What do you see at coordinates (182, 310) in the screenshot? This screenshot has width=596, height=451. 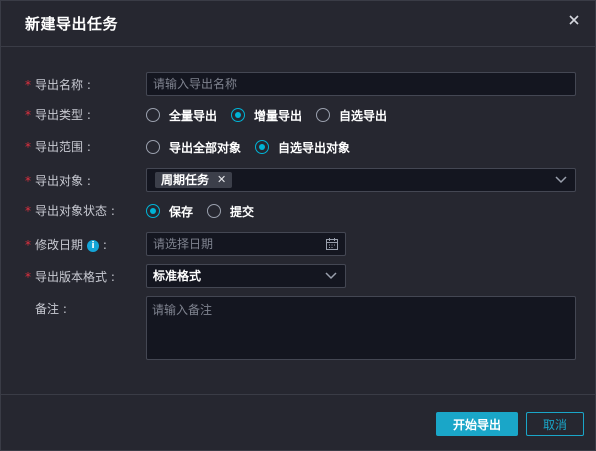 I see `remark-placeholder: 请输入备注` at bounding box center [182, 310].